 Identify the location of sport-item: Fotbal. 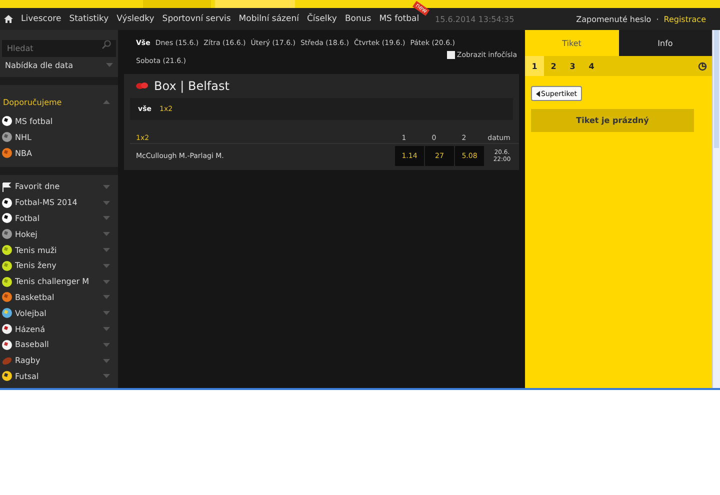
(59, 218).